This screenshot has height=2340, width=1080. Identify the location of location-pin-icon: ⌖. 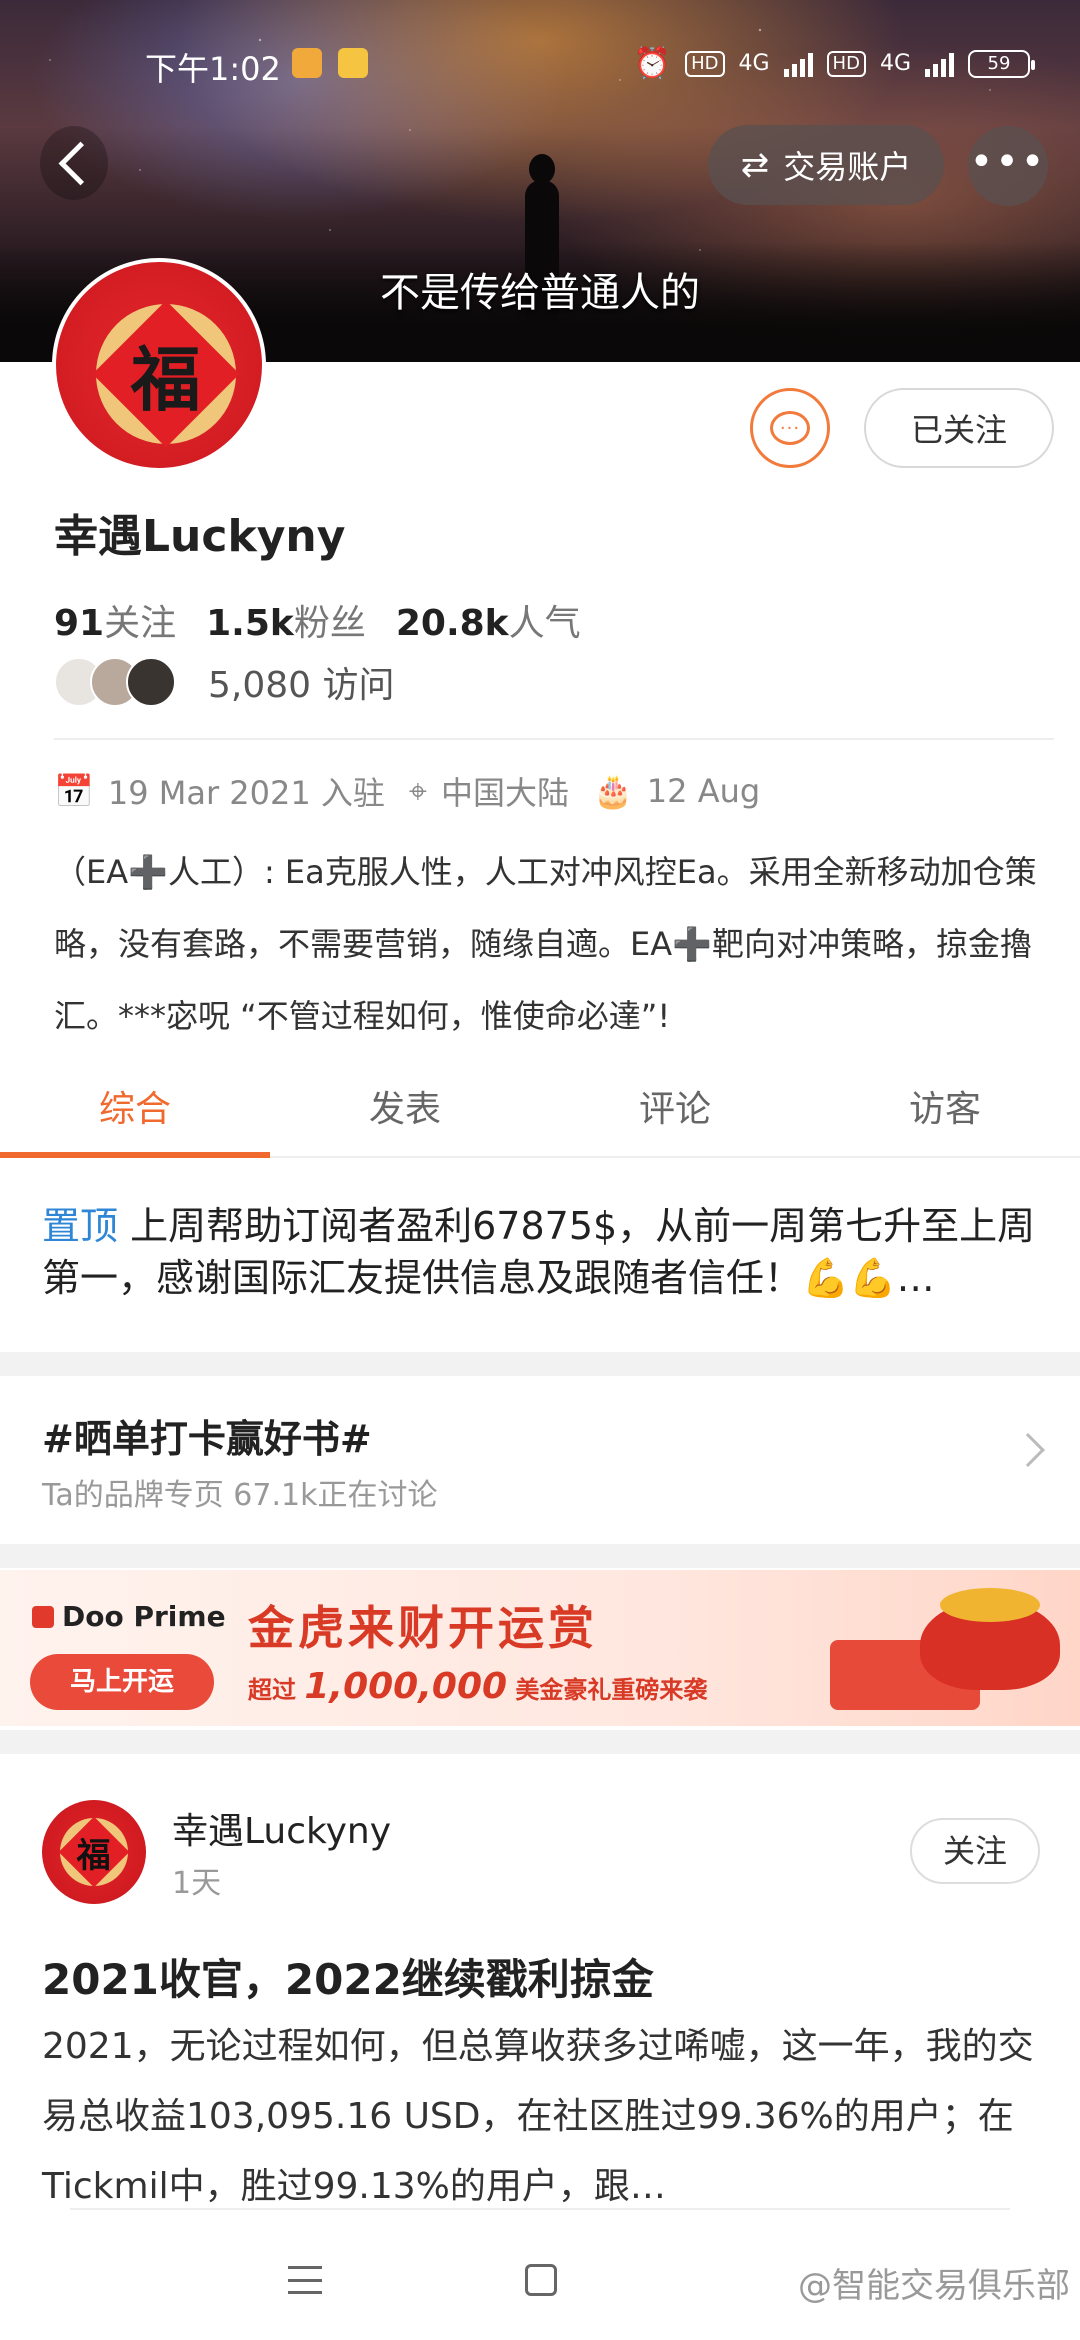
(417, 790).